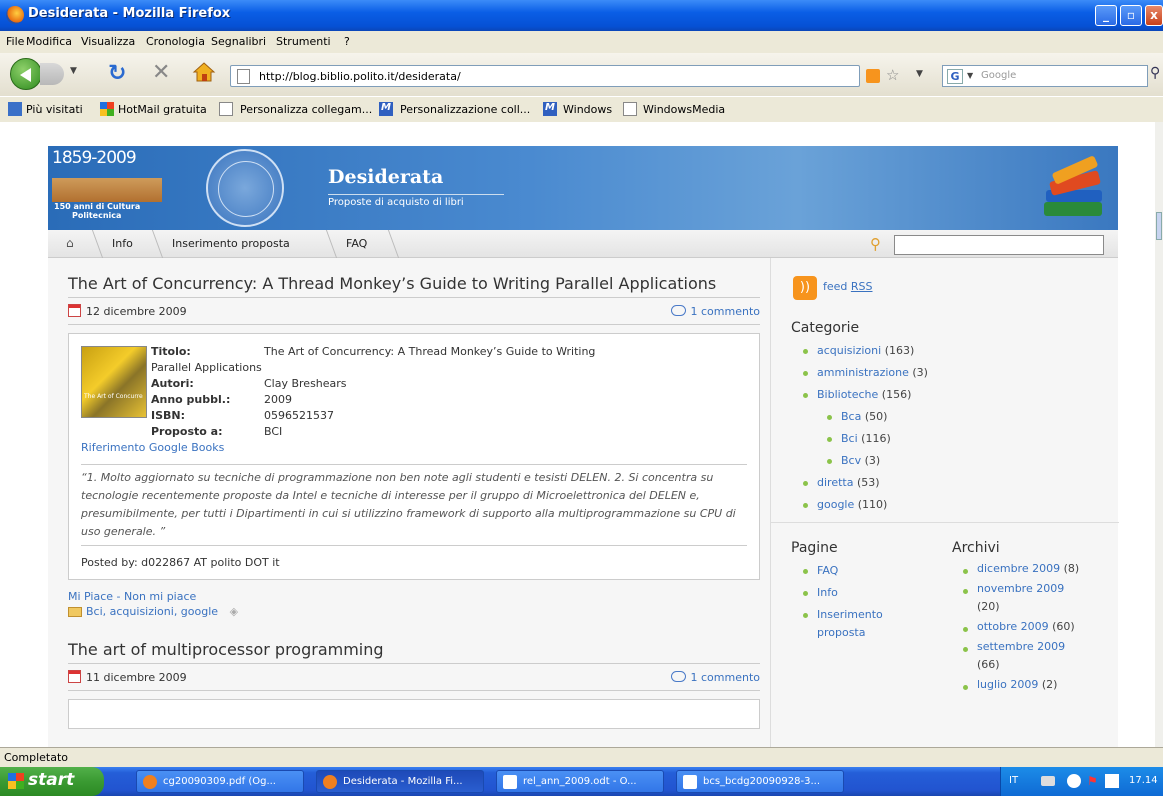 This screenshot has width=1163, height=796. I want to click on stop-icon: ✕, so click(161, 72).